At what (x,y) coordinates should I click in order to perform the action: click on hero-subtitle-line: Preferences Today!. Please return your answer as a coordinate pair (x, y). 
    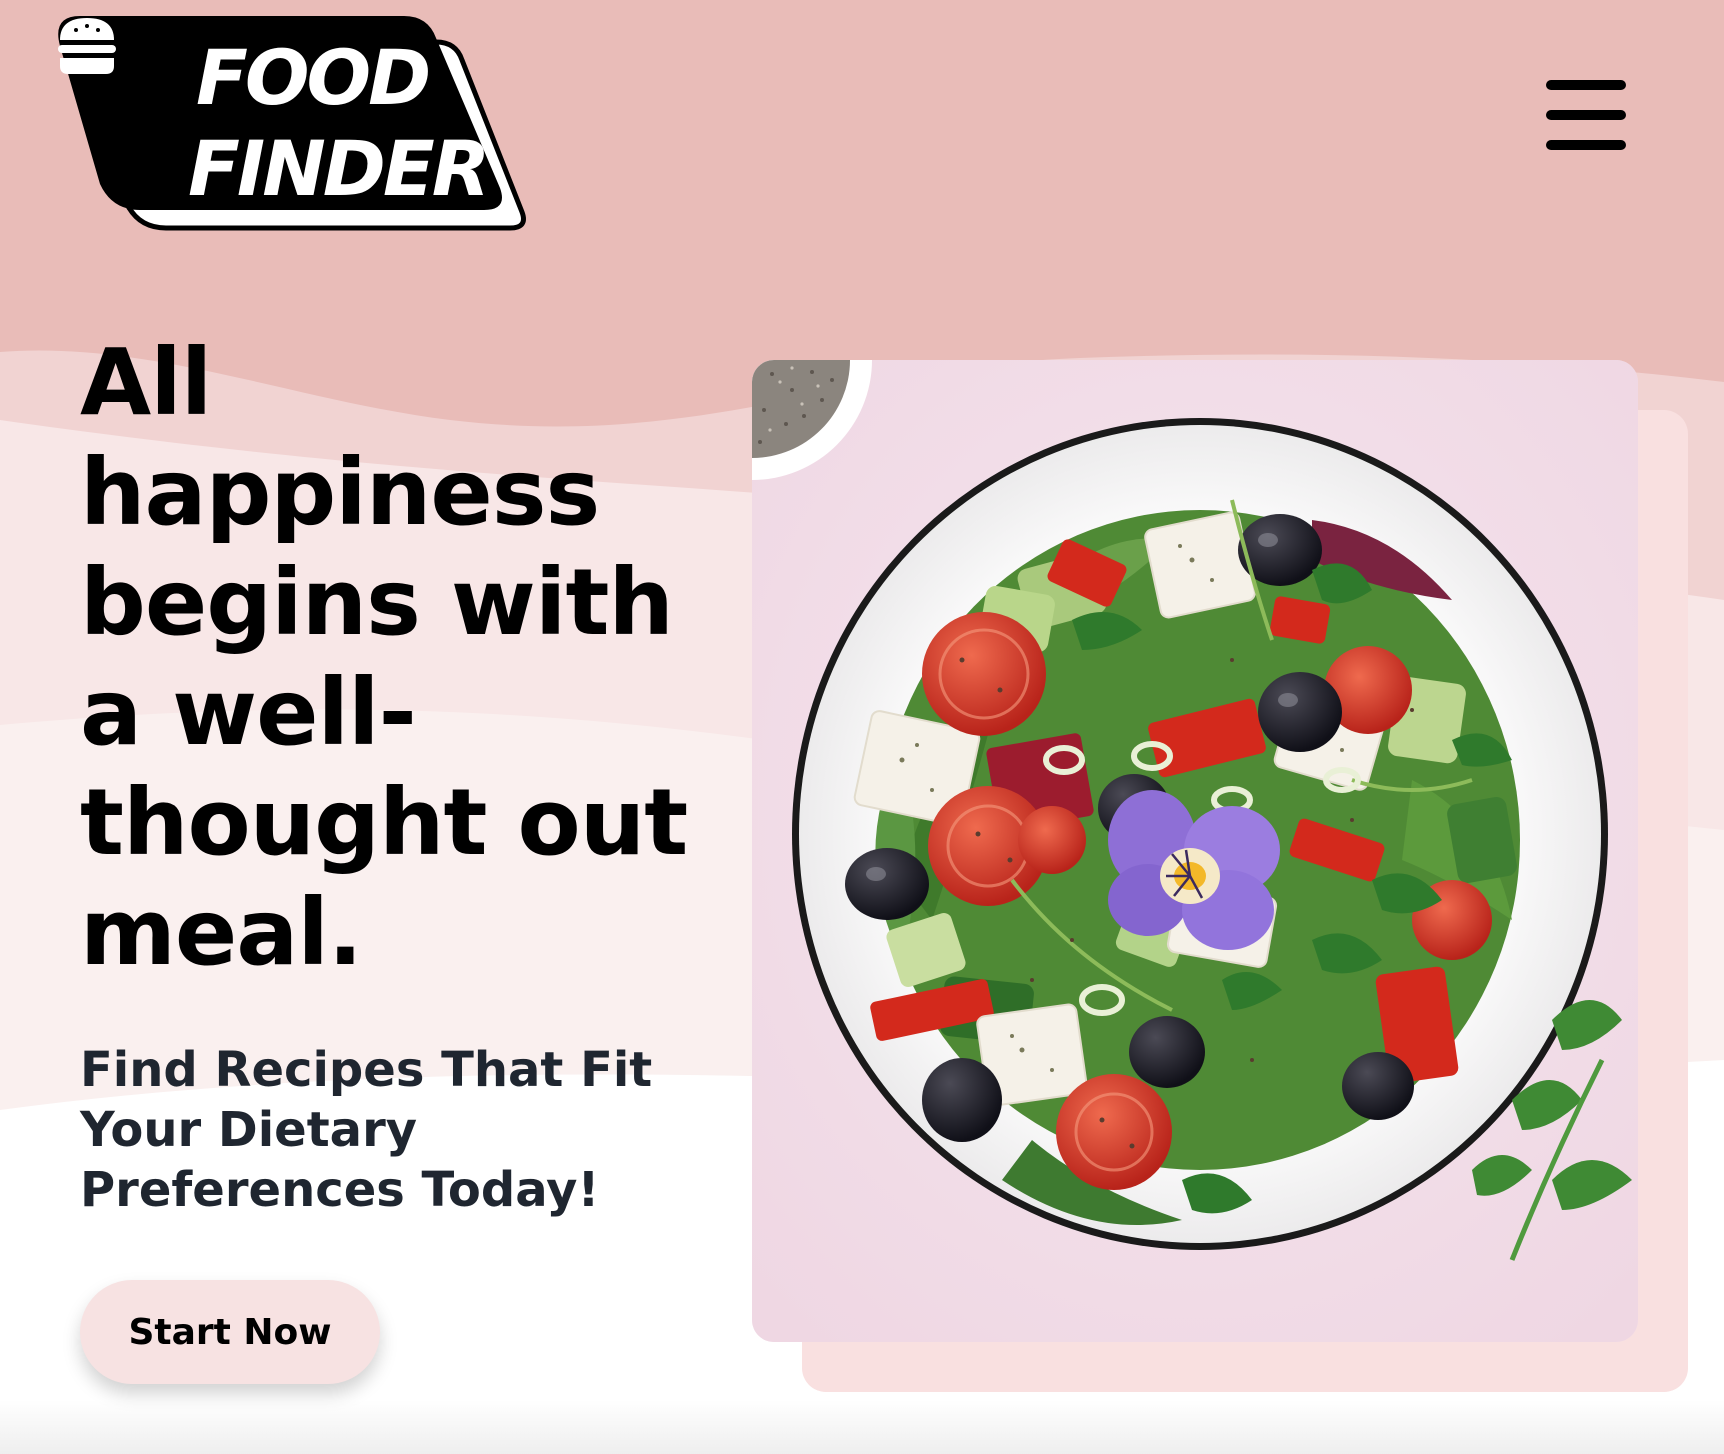
    Looking at the image, I should click on (340, 1190).